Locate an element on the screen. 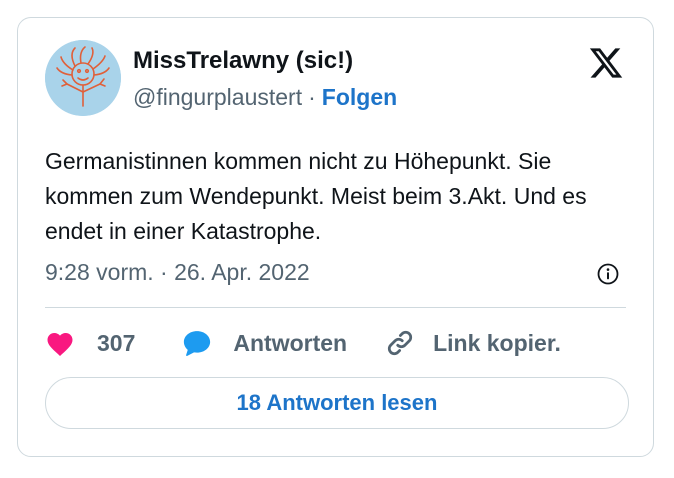  copy-link-button: Link kopier. is located at coordinates (473, 343).